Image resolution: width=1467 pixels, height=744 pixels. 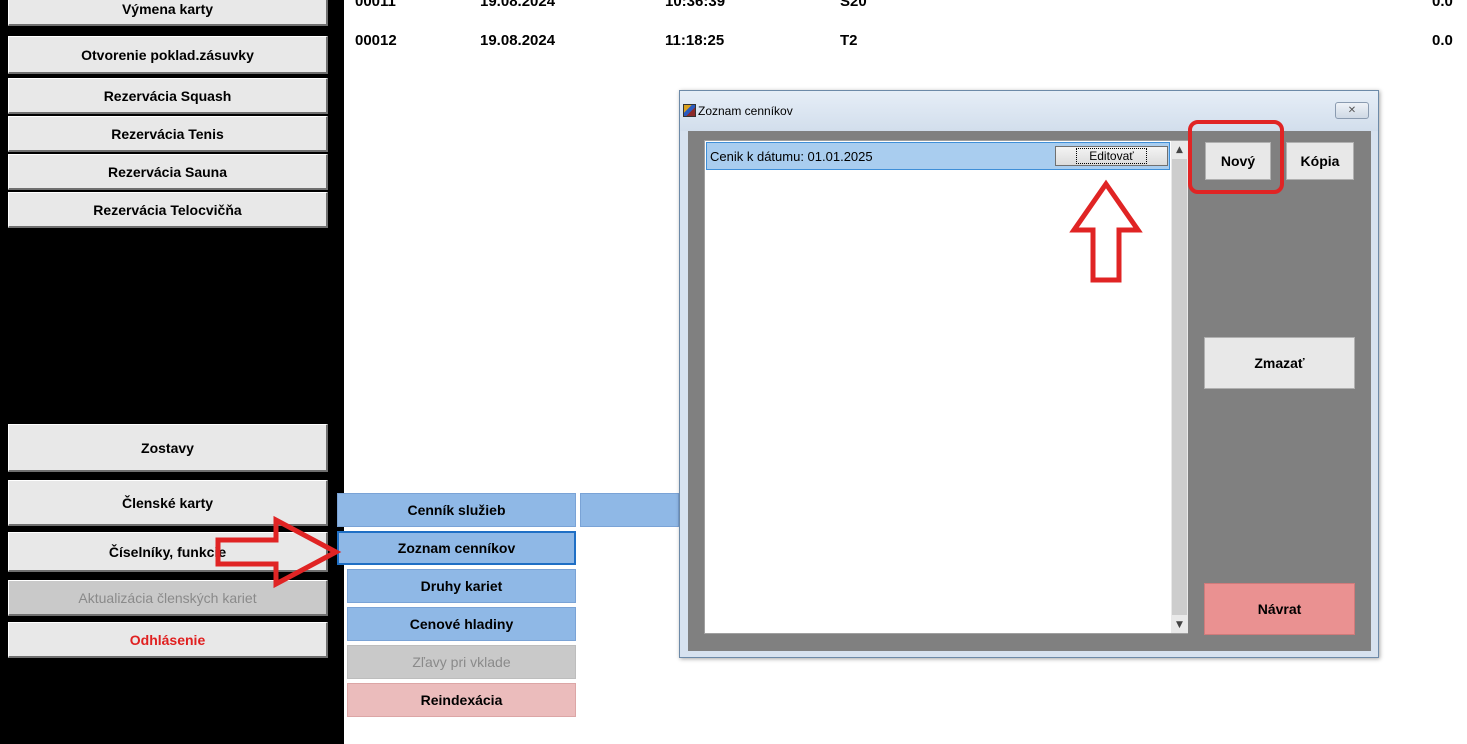 What do you see at coordinates (695, 5) in the screenshot?
I see `row-partial-time: 10:36:39` at bounding box center [695, 5].